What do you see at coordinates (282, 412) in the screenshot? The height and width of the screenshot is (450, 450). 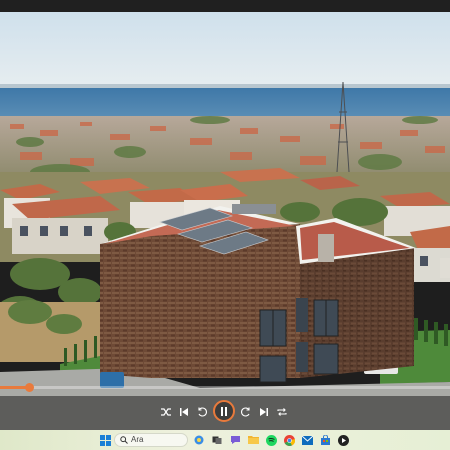 I see `repeat-icon` at bounding box center [282, 412].